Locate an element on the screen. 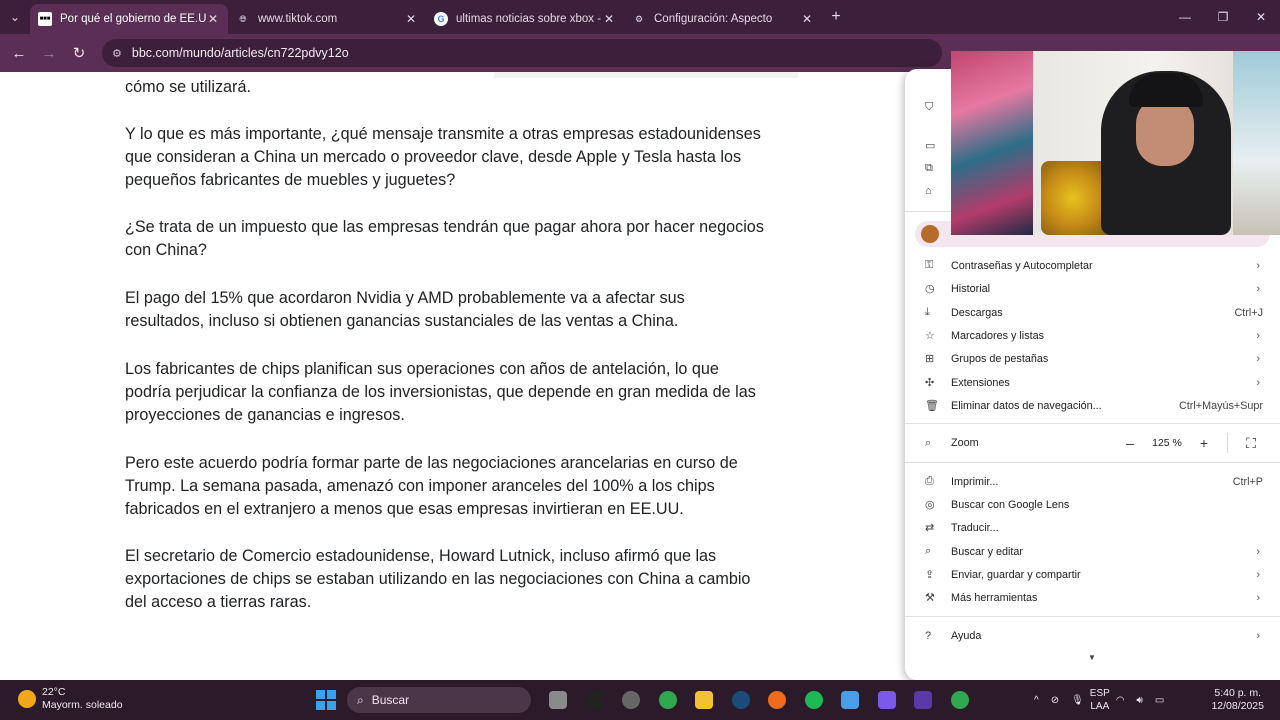 Image resolution: width=1280 pixels, height=720 pixels. site-info-icon: ⚙ is located at coordinates (117, 53).